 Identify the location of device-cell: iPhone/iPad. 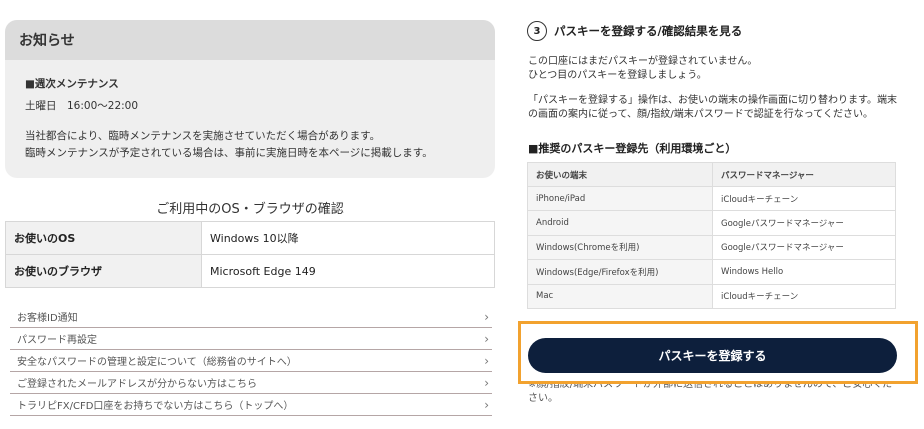
(620, 198).